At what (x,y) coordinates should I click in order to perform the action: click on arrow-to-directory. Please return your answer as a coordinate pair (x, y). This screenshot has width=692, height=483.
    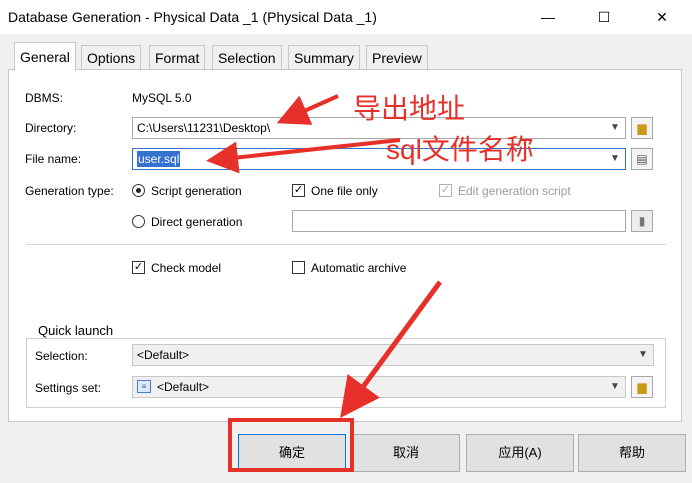
    Looking at the image, I should click on (307, 109).